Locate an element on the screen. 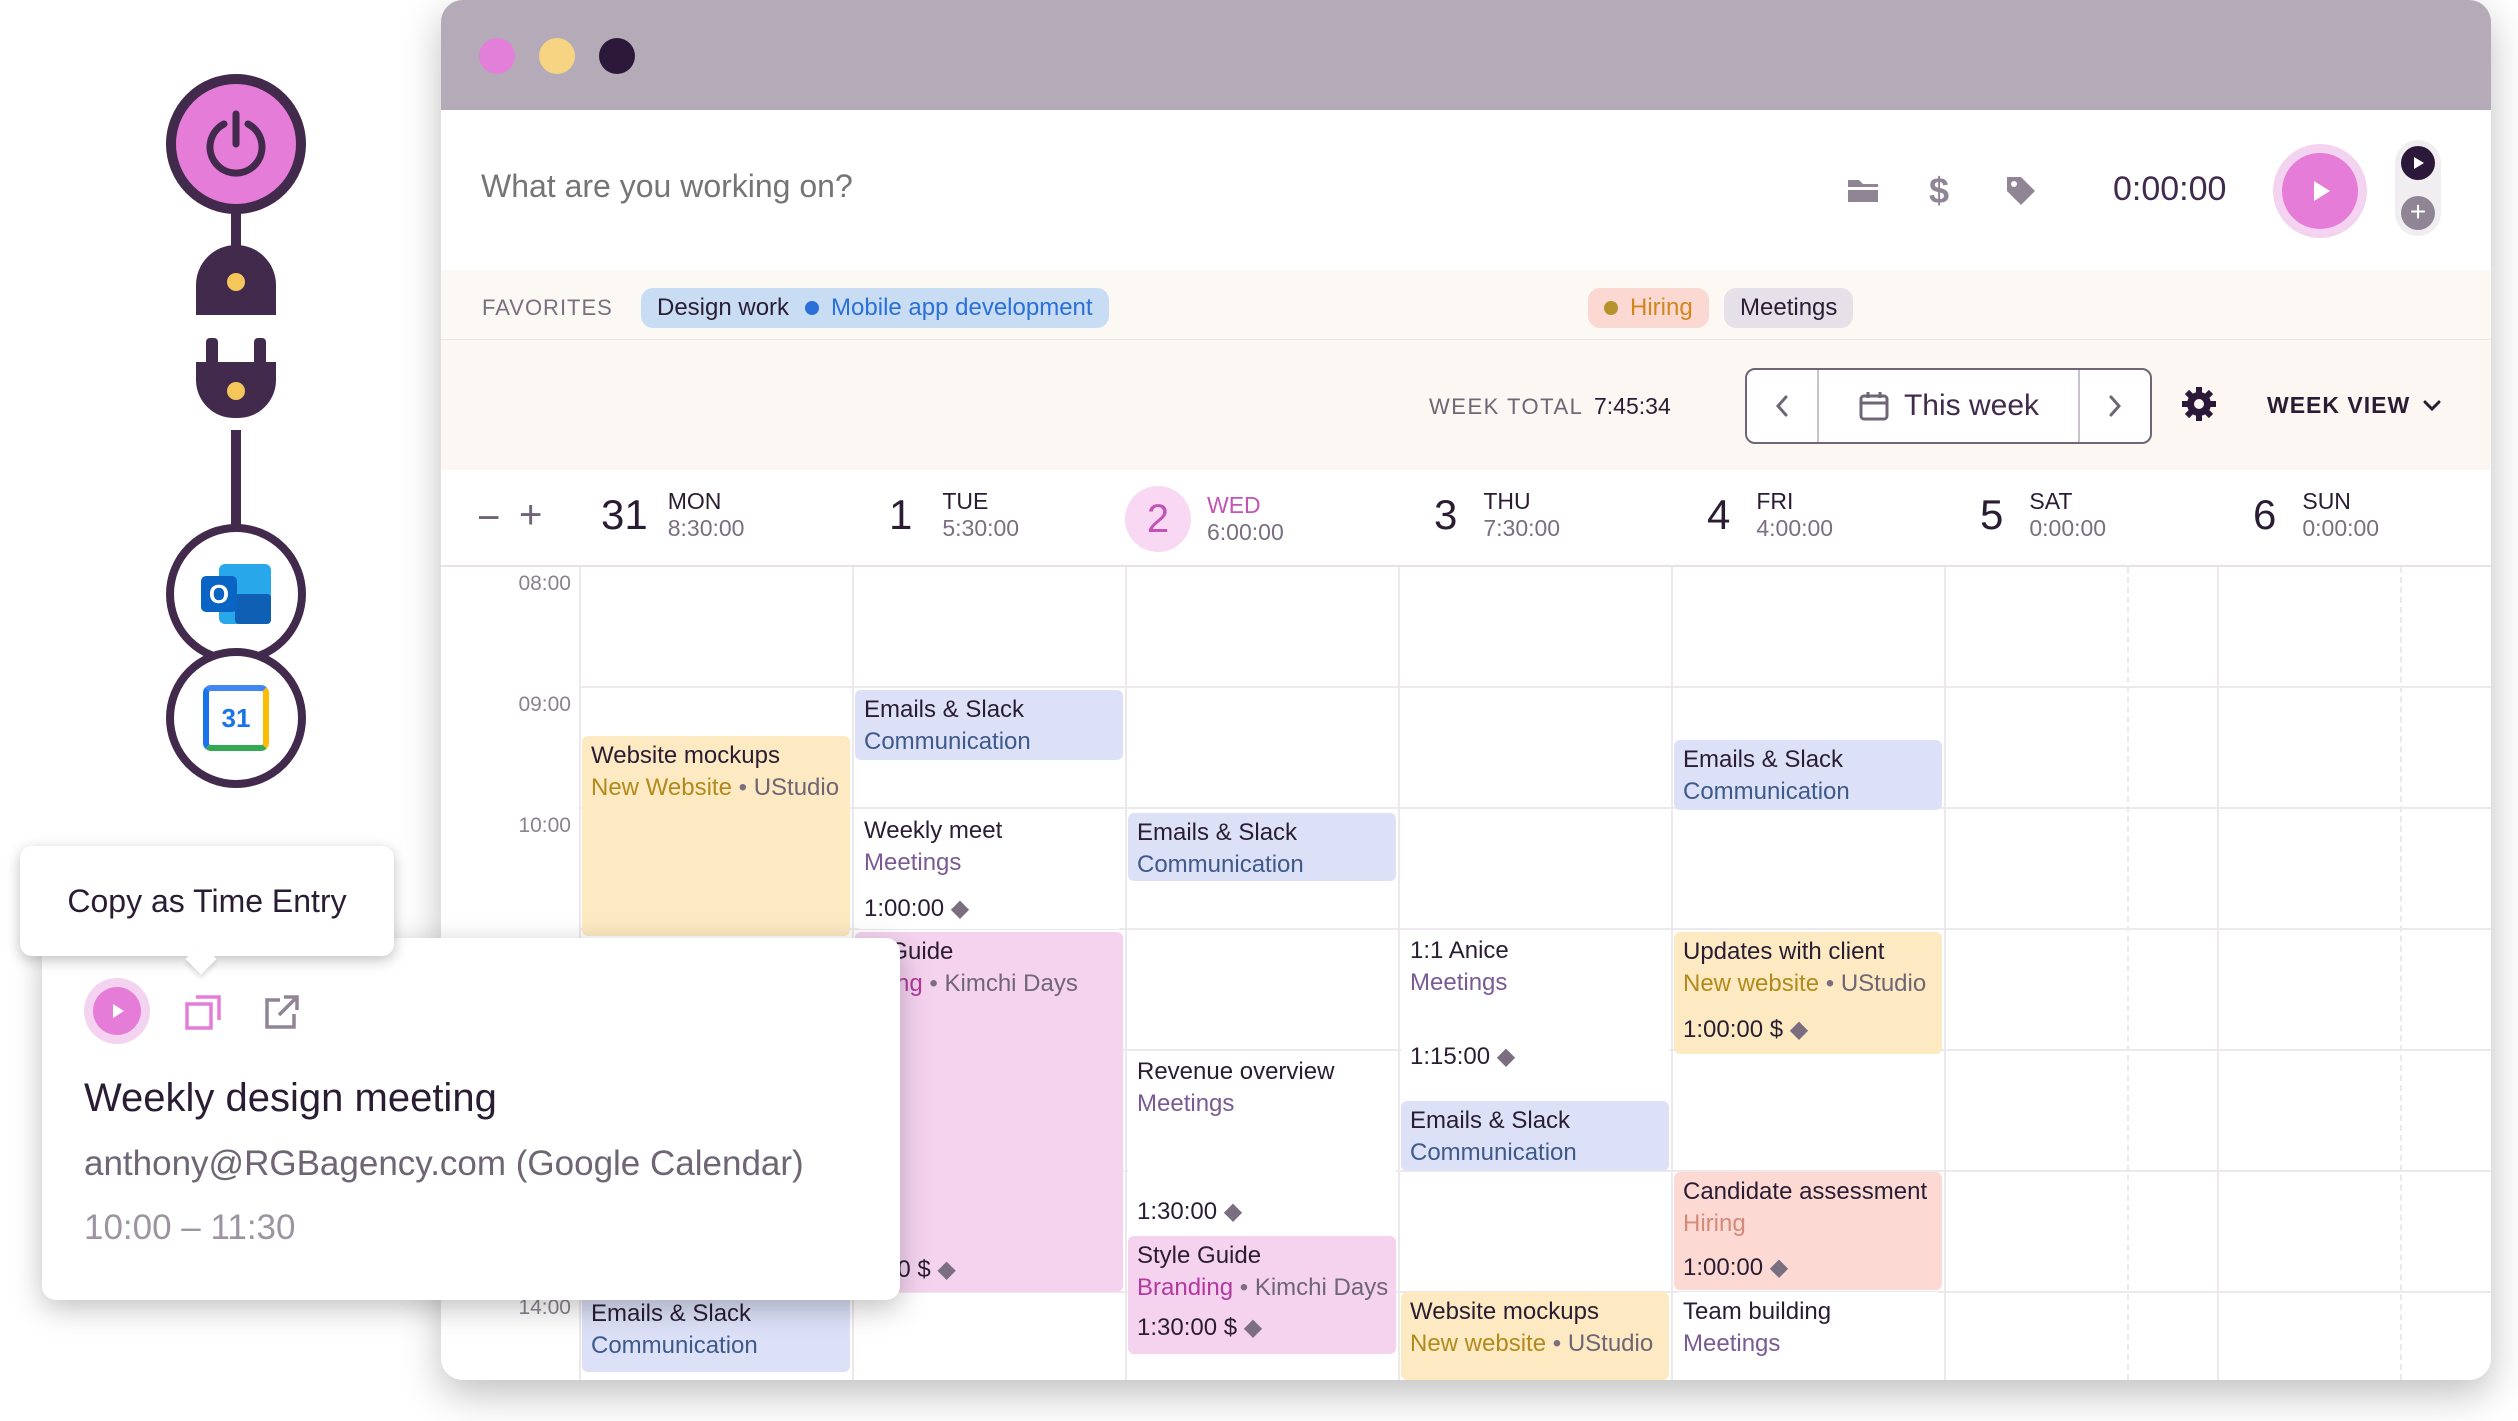 The image size is (2518, 1421). day-name: WED is located at coordinates (1234, 505).